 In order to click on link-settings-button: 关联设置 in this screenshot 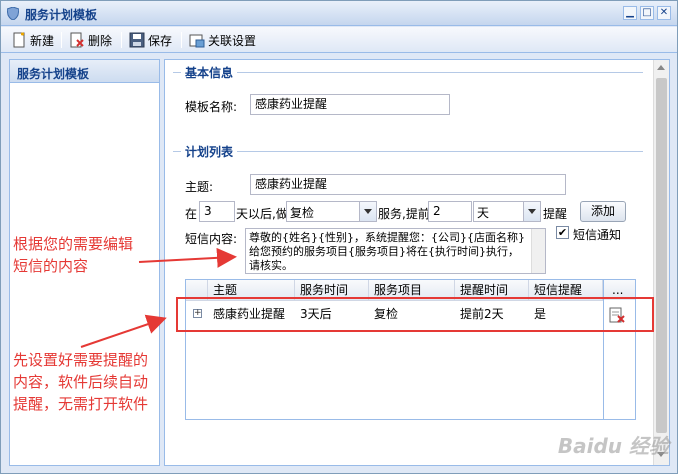, I will do `click(222, 40)`.